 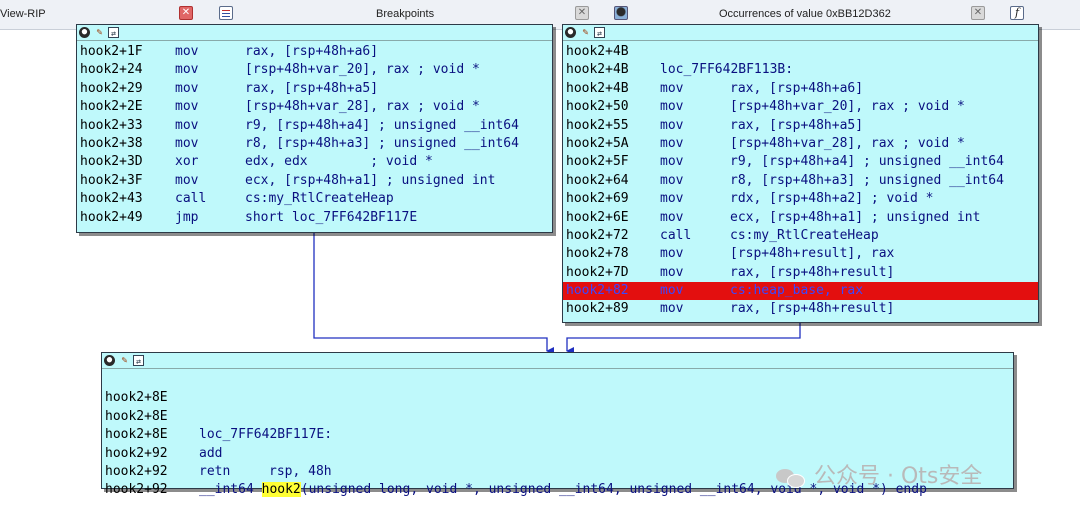 What do you see at coordinates (362, 70) in the screenshot?
I see `asm-operands: [rsp+48h+var_20], rax ; void *` at bounding box center [362, 70].